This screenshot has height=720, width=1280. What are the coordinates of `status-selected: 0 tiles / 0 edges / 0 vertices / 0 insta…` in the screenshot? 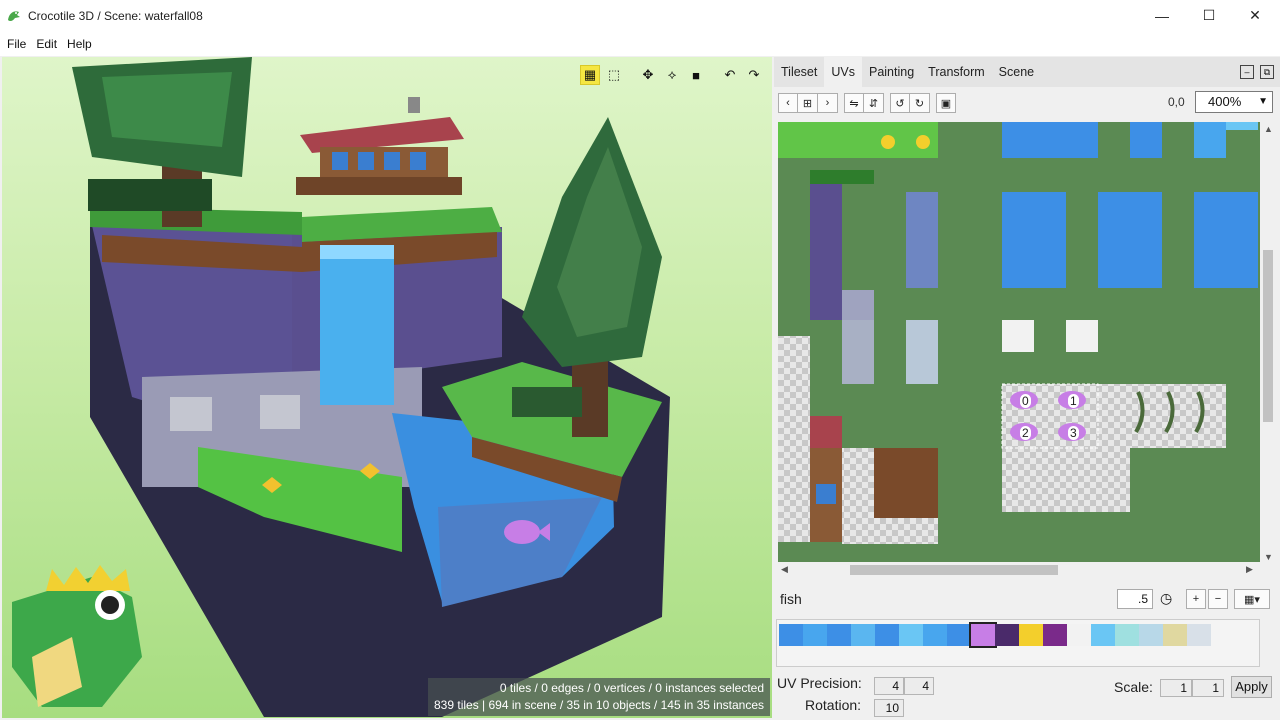 It's located at (631, 688).